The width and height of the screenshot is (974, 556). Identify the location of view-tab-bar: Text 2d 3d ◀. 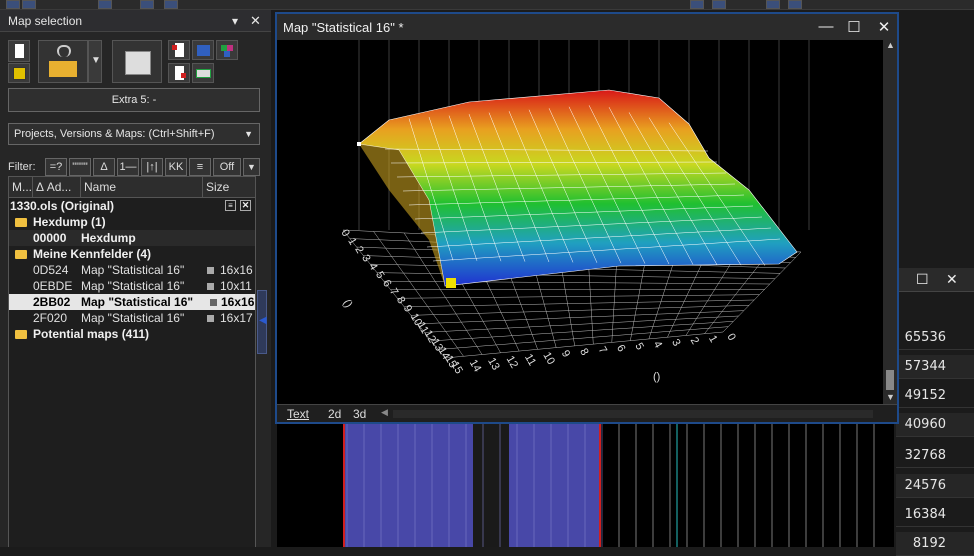
(587, 413).